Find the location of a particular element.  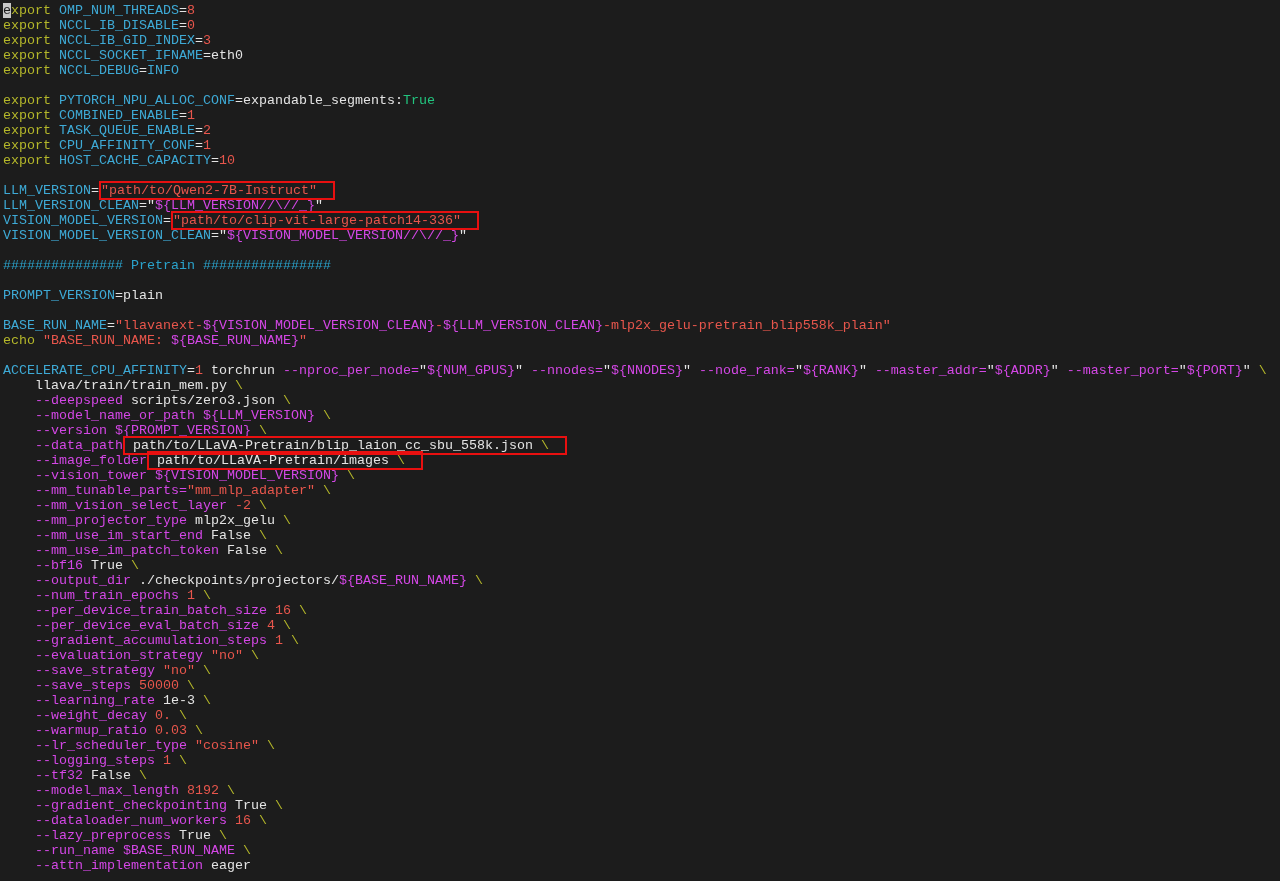

highlighted-code: path/to/LLaVA-Pretrain/images \ is located at coordinates (284, 460).